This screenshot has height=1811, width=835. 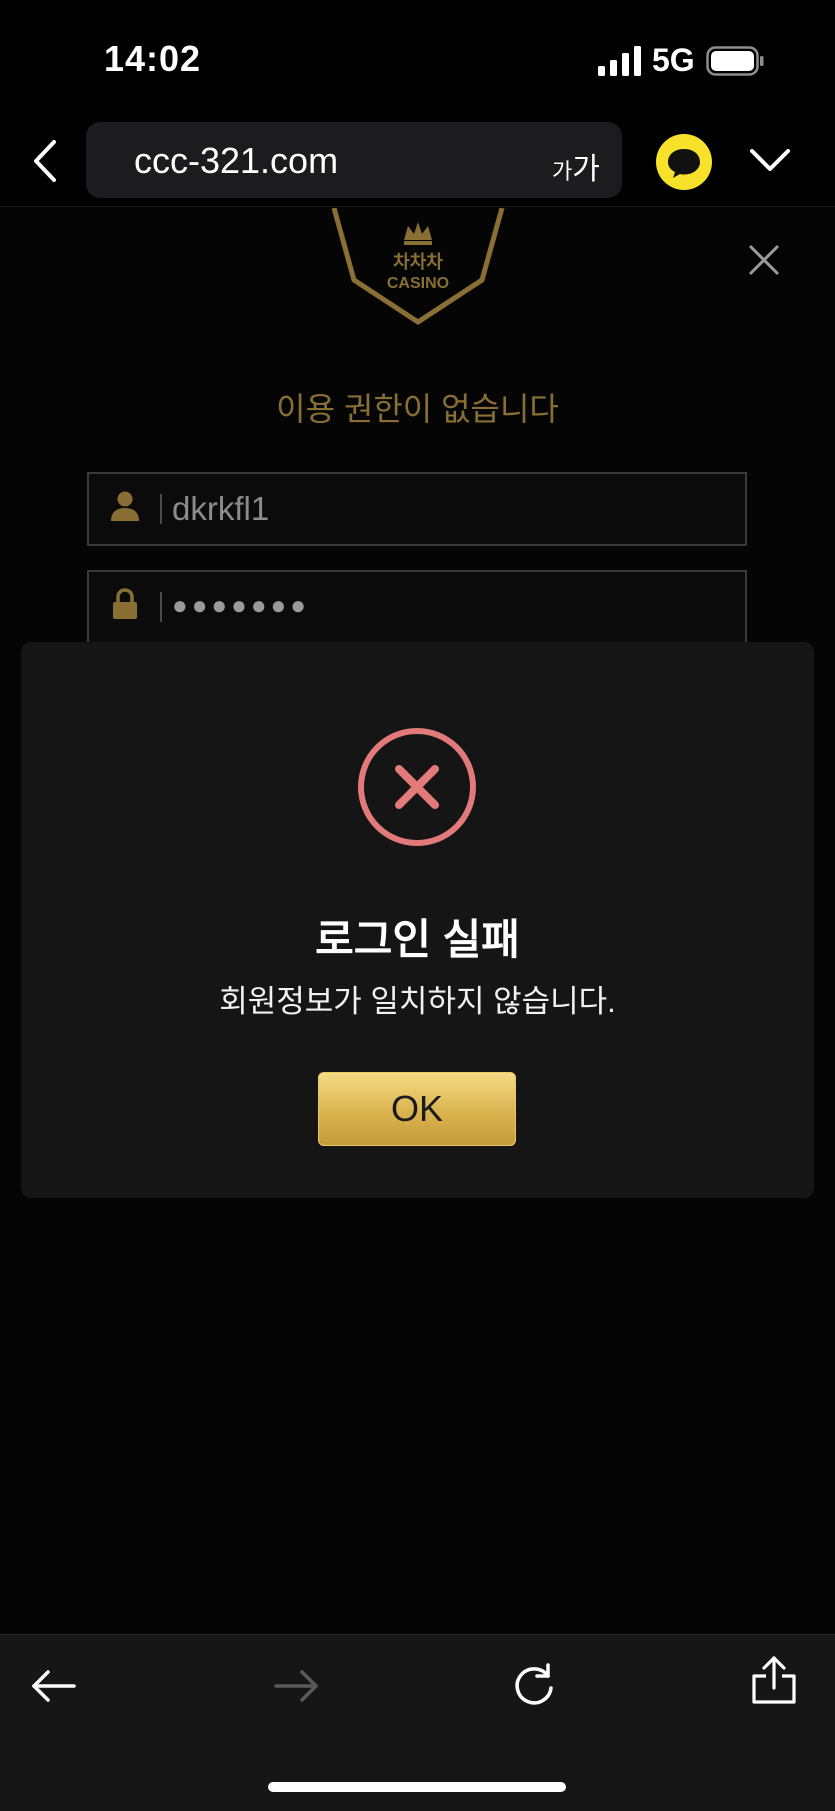 What do you see at coordinates (534, 1684) in the screenshot?
I see `reload-icon` at bounding box center [534, 1684].